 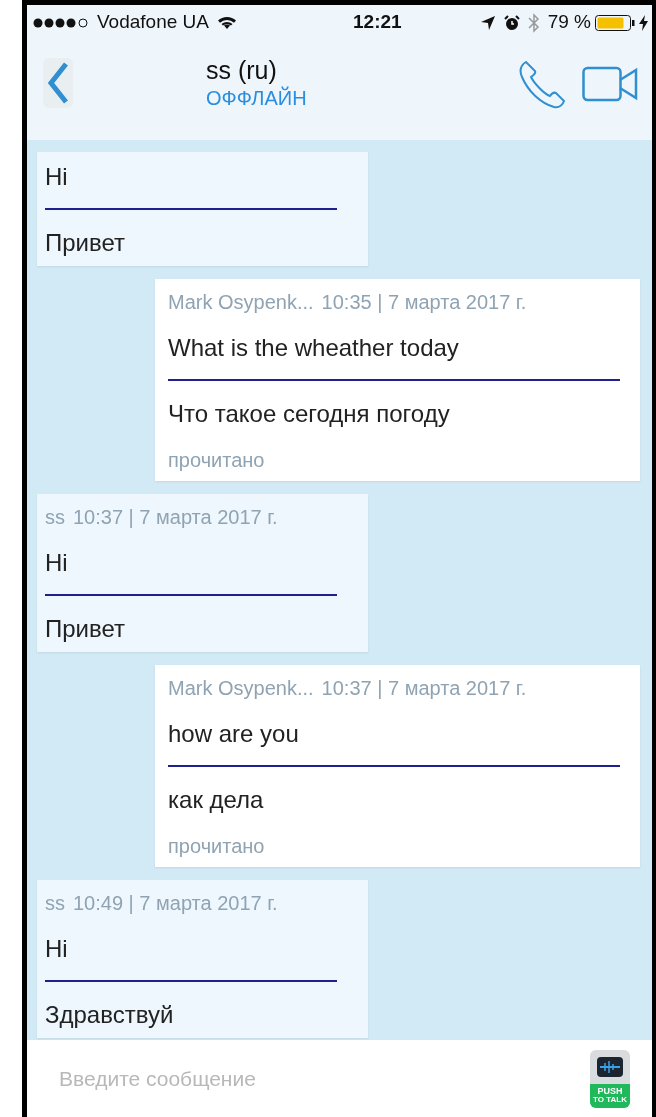 I want to click on message-timestamp: 10:35 | 7 марта 2017 г., so click(x=424, y=302).